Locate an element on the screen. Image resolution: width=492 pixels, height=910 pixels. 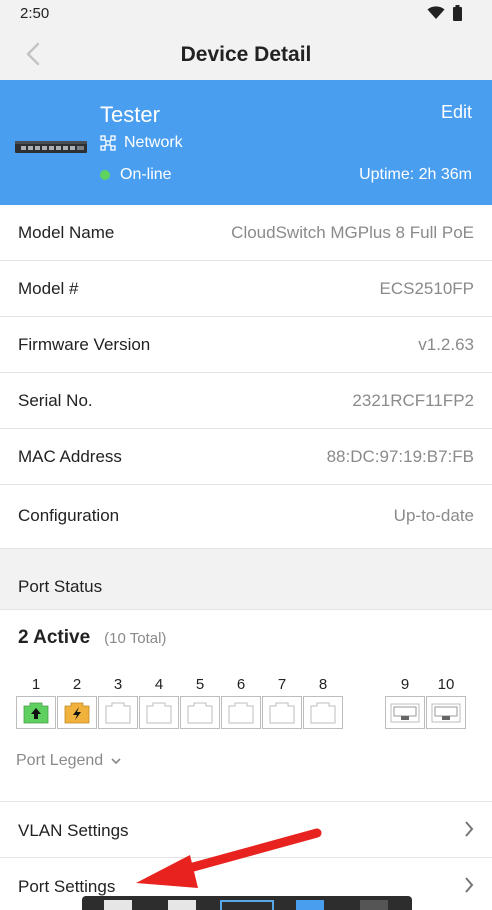
port-legend-toggle: Port Legend is located at coordinates (68, 761).